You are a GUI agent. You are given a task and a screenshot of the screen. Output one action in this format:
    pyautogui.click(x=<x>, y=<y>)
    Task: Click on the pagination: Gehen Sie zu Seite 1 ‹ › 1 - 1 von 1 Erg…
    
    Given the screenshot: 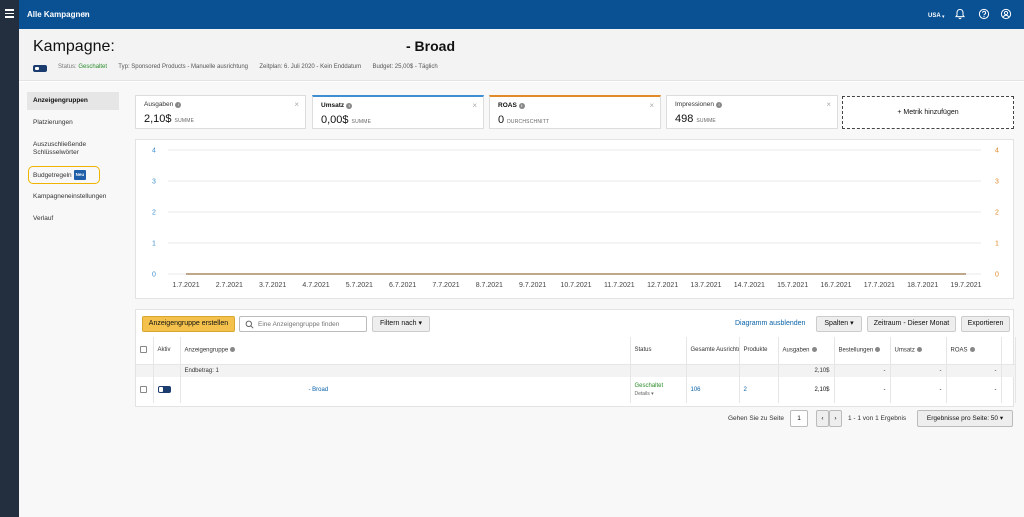 What is the action you would take?
    pyautogui.click(x=574, y=419)
    